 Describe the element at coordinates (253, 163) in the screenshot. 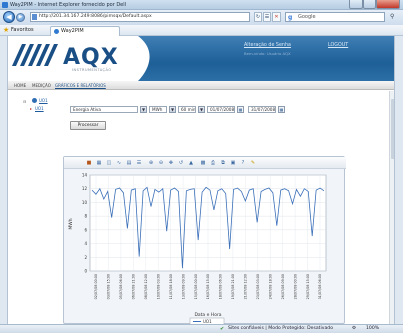

I see `chart-palette-icon: ✎` at that location.